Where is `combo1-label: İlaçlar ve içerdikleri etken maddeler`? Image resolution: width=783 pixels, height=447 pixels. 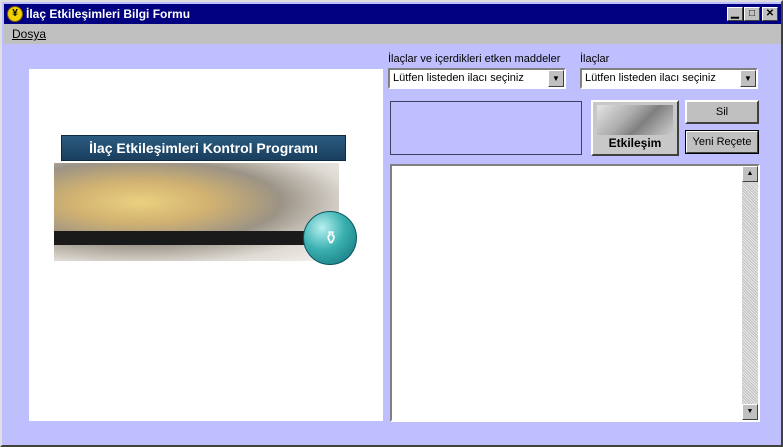 combo1-label: İlaçlar ve içerdikleri etken maddeler is located at coordinates (474, 59).